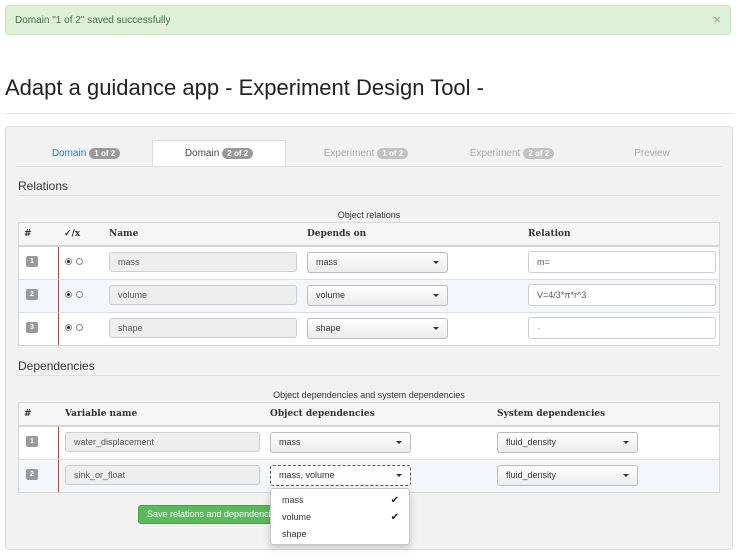 Image resolution: width=738 pixels, height=557 pixels. I want to click on column-header: Depends on, so click(337, 234).